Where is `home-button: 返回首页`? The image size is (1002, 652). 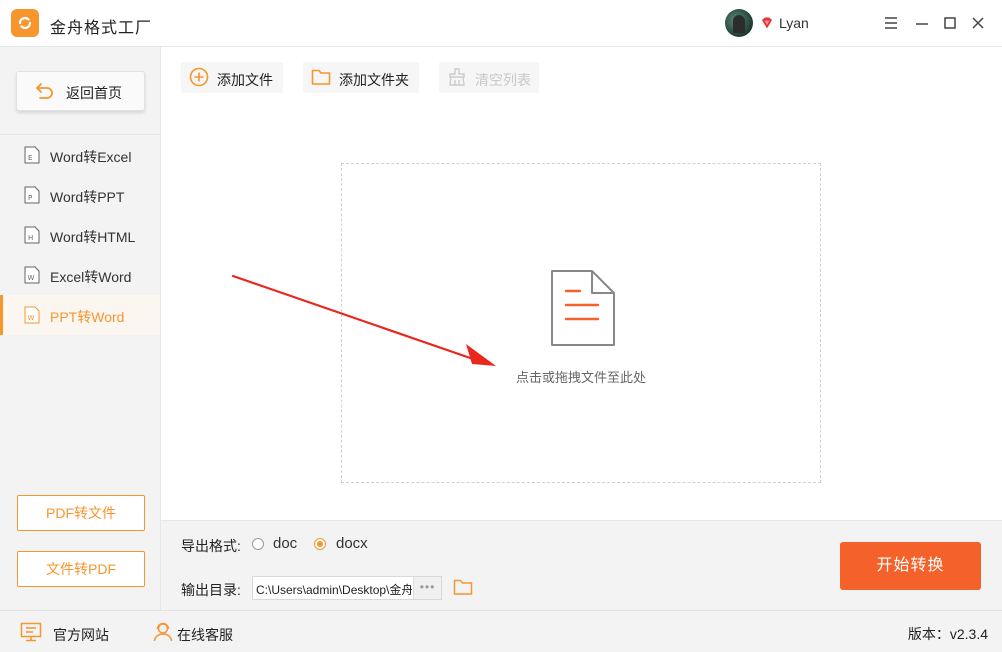 home-button: 返回首页 is located at coordinates (80, 91).